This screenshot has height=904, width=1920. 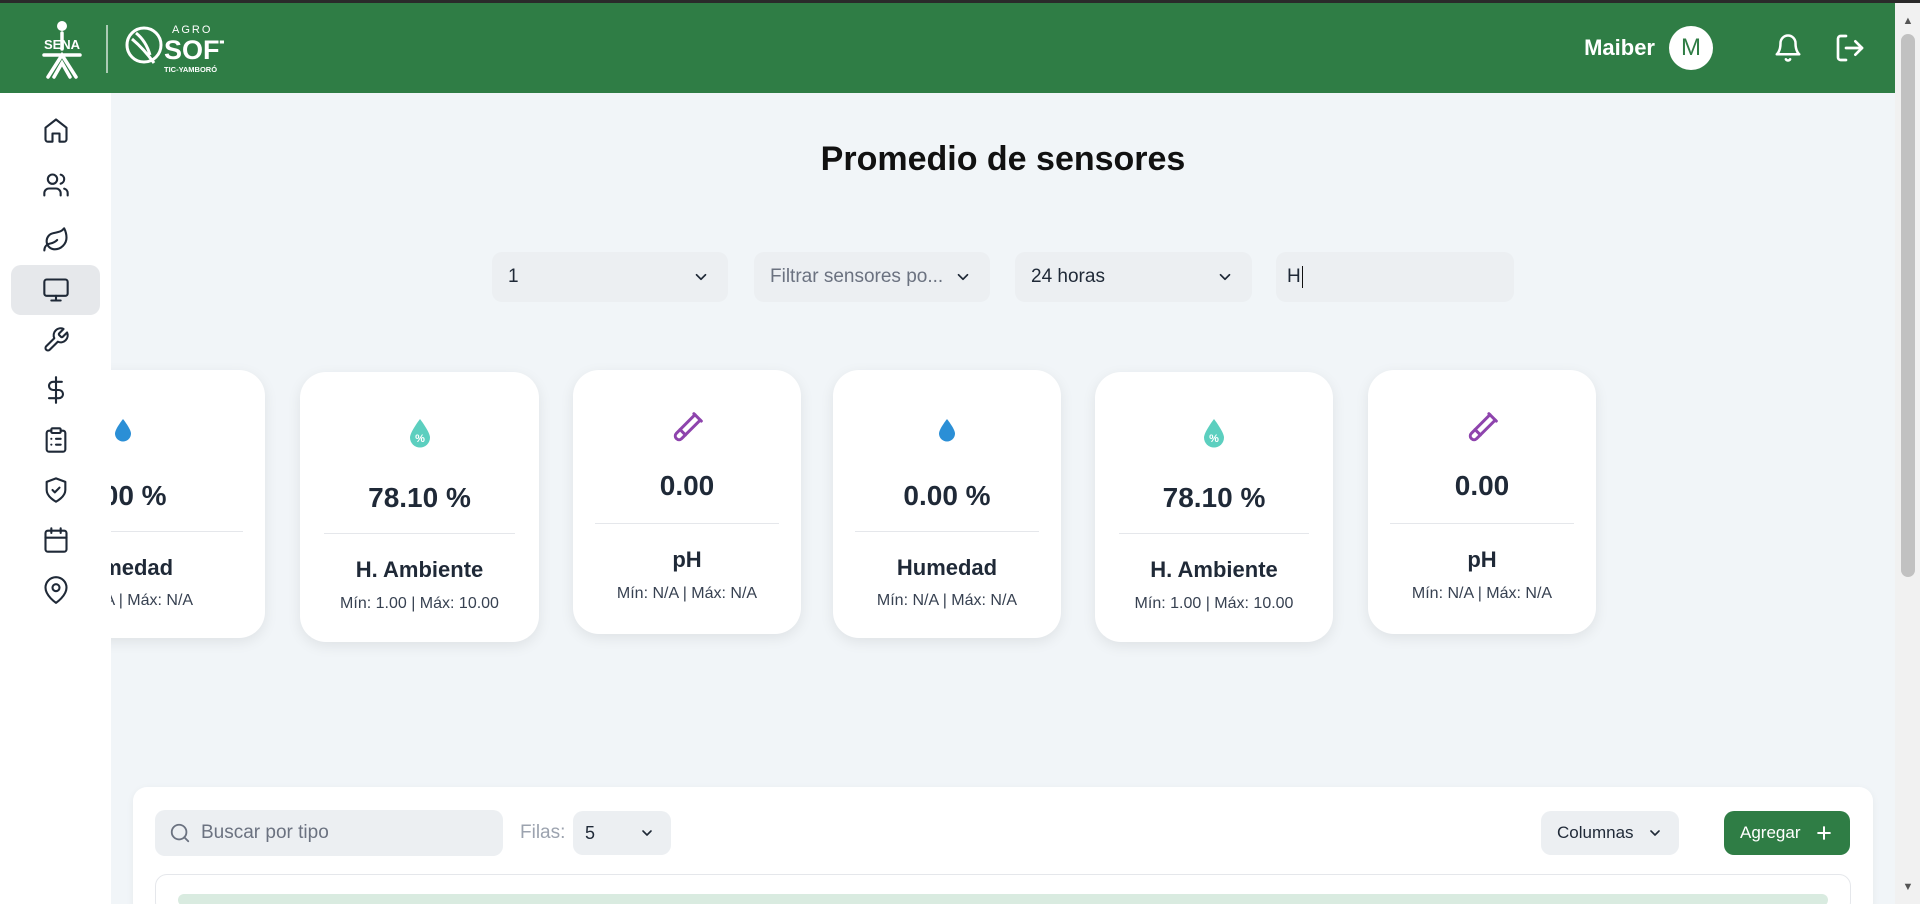 What do you see at coordinates (107, 49) in the screenshot?
I see `logo-separator` at bounding box center [107, 49].